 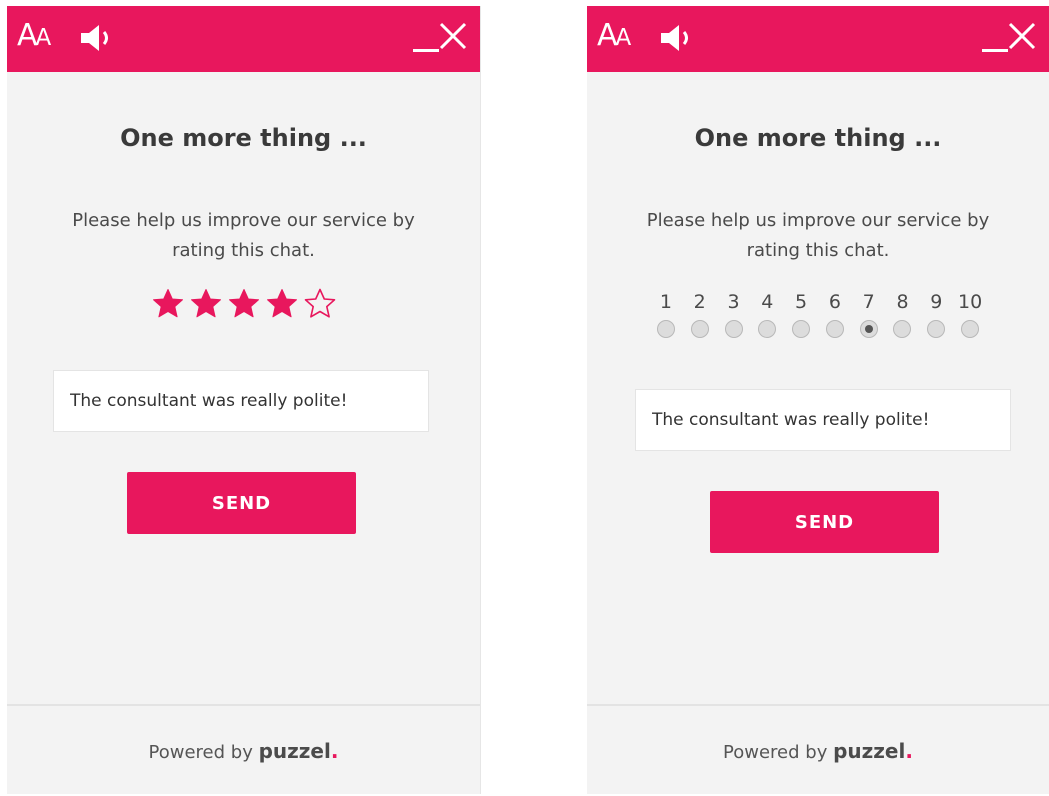 What do you see at coordinates (733, 302) in the screenshot?
I see `rating-option-label: 3` at bounding box center [733, 302].